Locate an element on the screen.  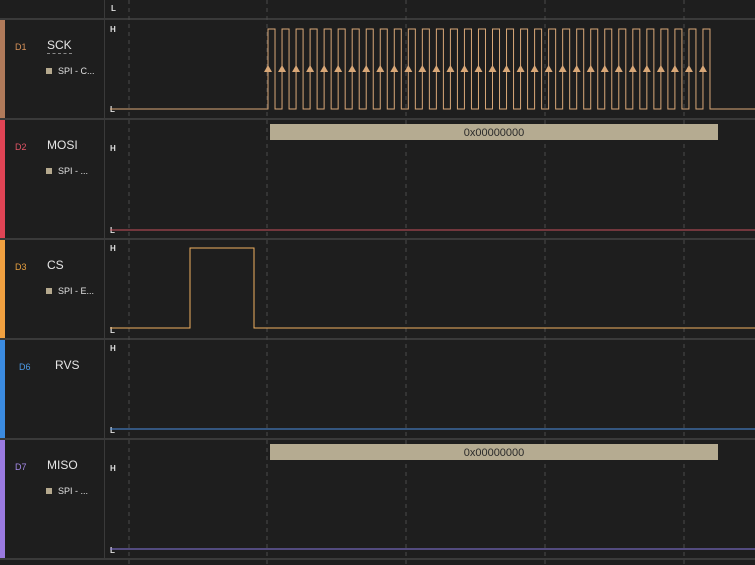
mosi-frame-label: 0x00000000 is located at coordinates (494, 133).